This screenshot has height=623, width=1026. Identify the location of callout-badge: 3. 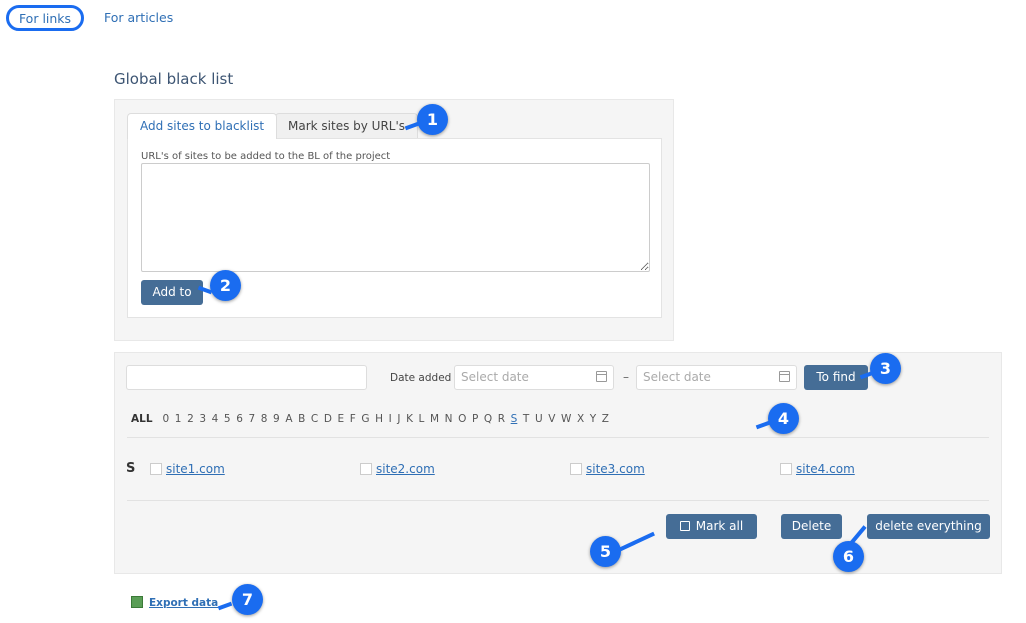
(885, 368).